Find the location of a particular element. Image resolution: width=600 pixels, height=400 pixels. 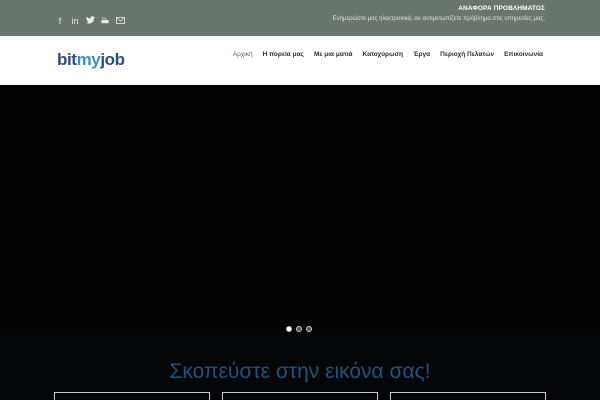

linkedin-icon: in is located at coordinates (75, 21).